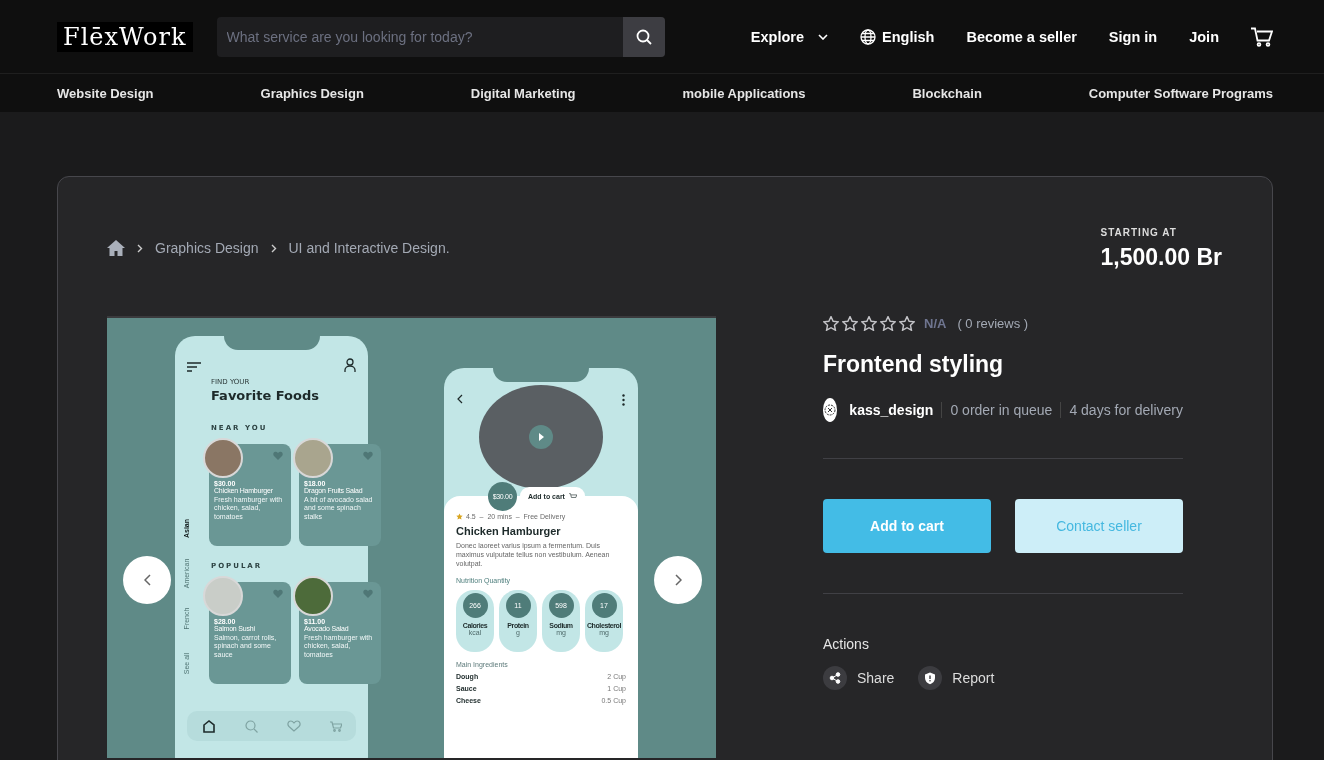 The width and height of the screenshot is (1324, 760). I want to click on menu-icon, so click(194, 367).